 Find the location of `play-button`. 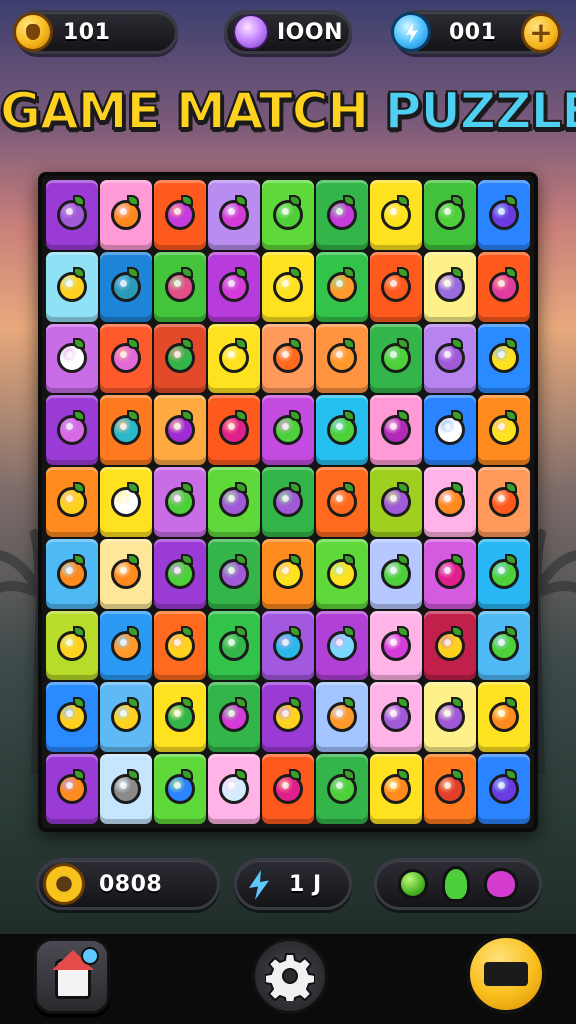

play-button is located at coordinates (506, 974).